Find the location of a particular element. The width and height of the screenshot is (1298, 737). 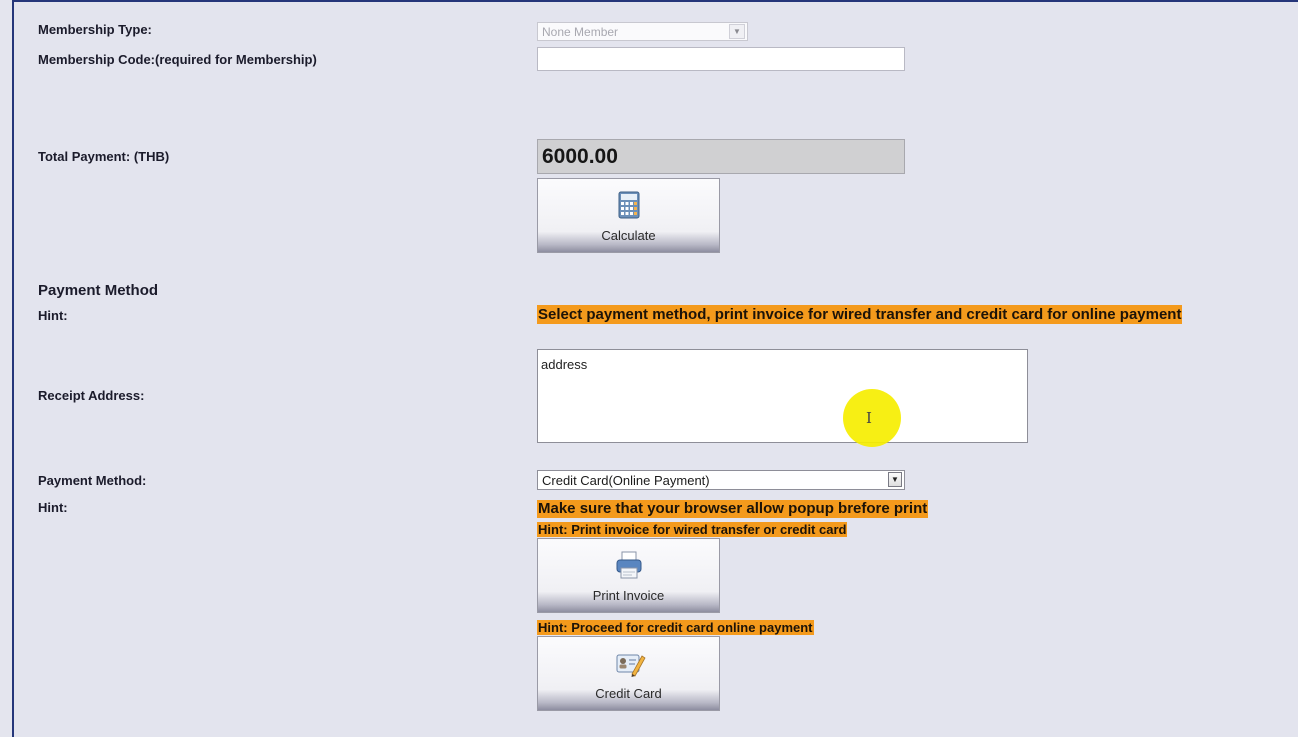

payment-method-select: Credit Card(Online Payment) ▼ is located at coordinates (721, 480).